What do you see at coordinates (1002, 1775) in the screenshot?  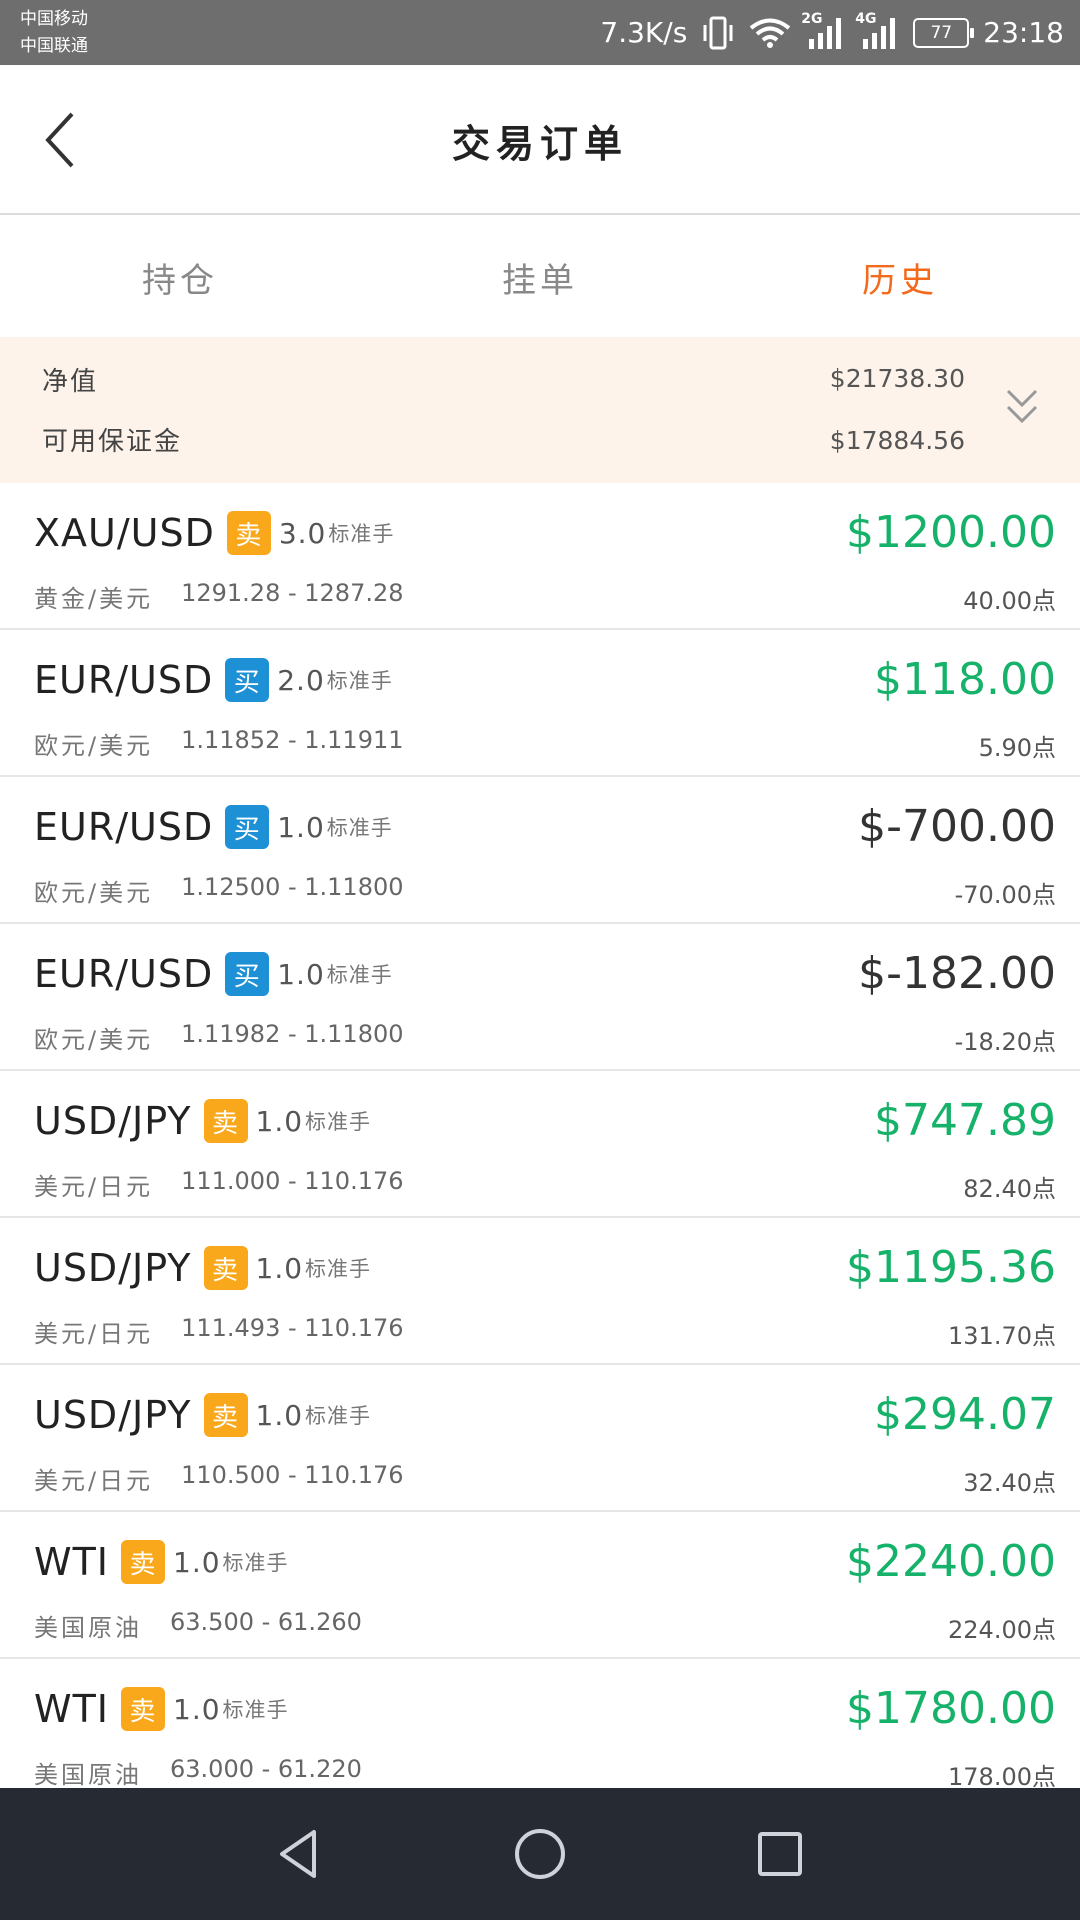 I see `profit-points: 178.00点` at bounding box center [1002, 1775].